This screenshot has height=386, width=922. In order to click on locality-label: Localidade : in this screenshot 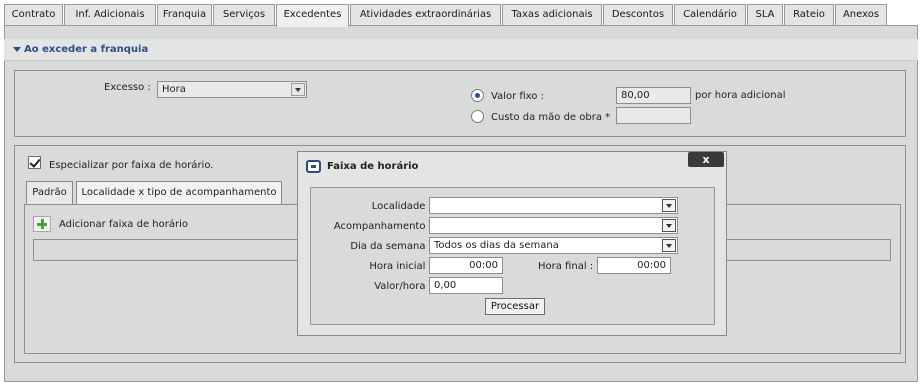, I will do `click(401, 206)`.